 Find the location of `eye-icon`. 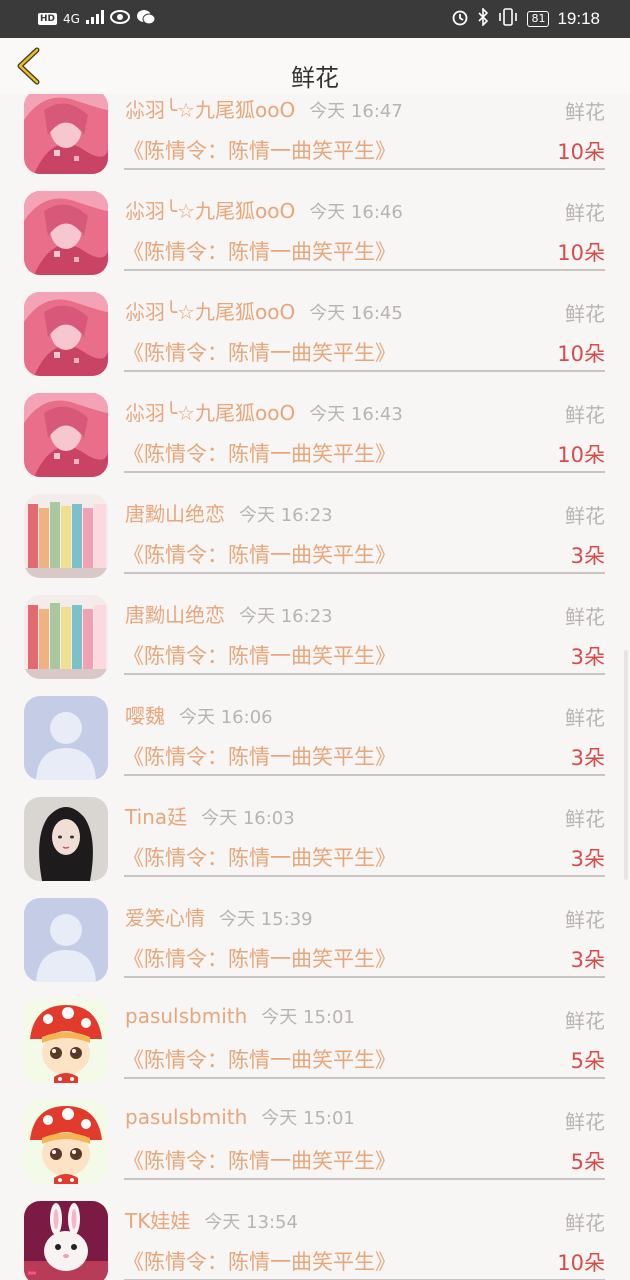

eye-icon is located at coordinates (119, 18).